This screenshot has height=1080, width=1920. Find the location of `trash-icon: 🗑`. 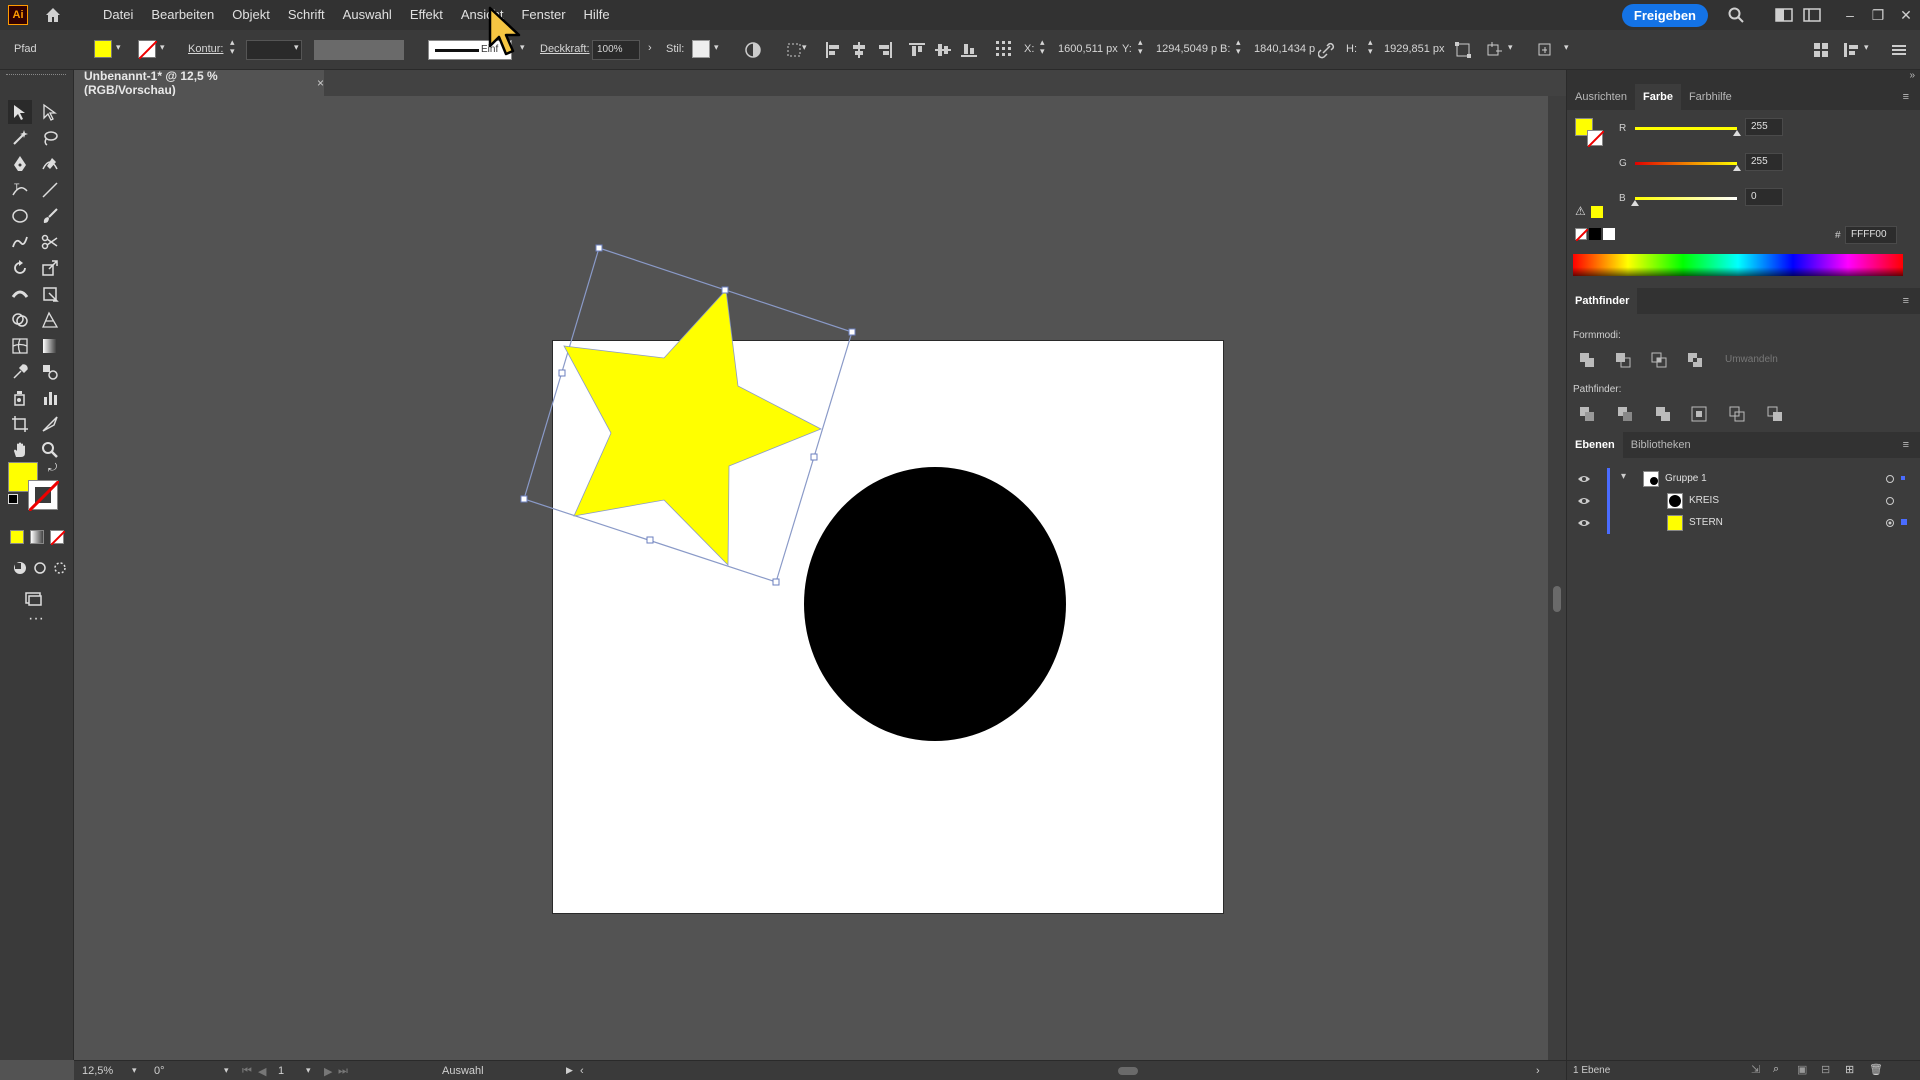

trash-icon: 🗑 is located at coordinates (1876, 1069).